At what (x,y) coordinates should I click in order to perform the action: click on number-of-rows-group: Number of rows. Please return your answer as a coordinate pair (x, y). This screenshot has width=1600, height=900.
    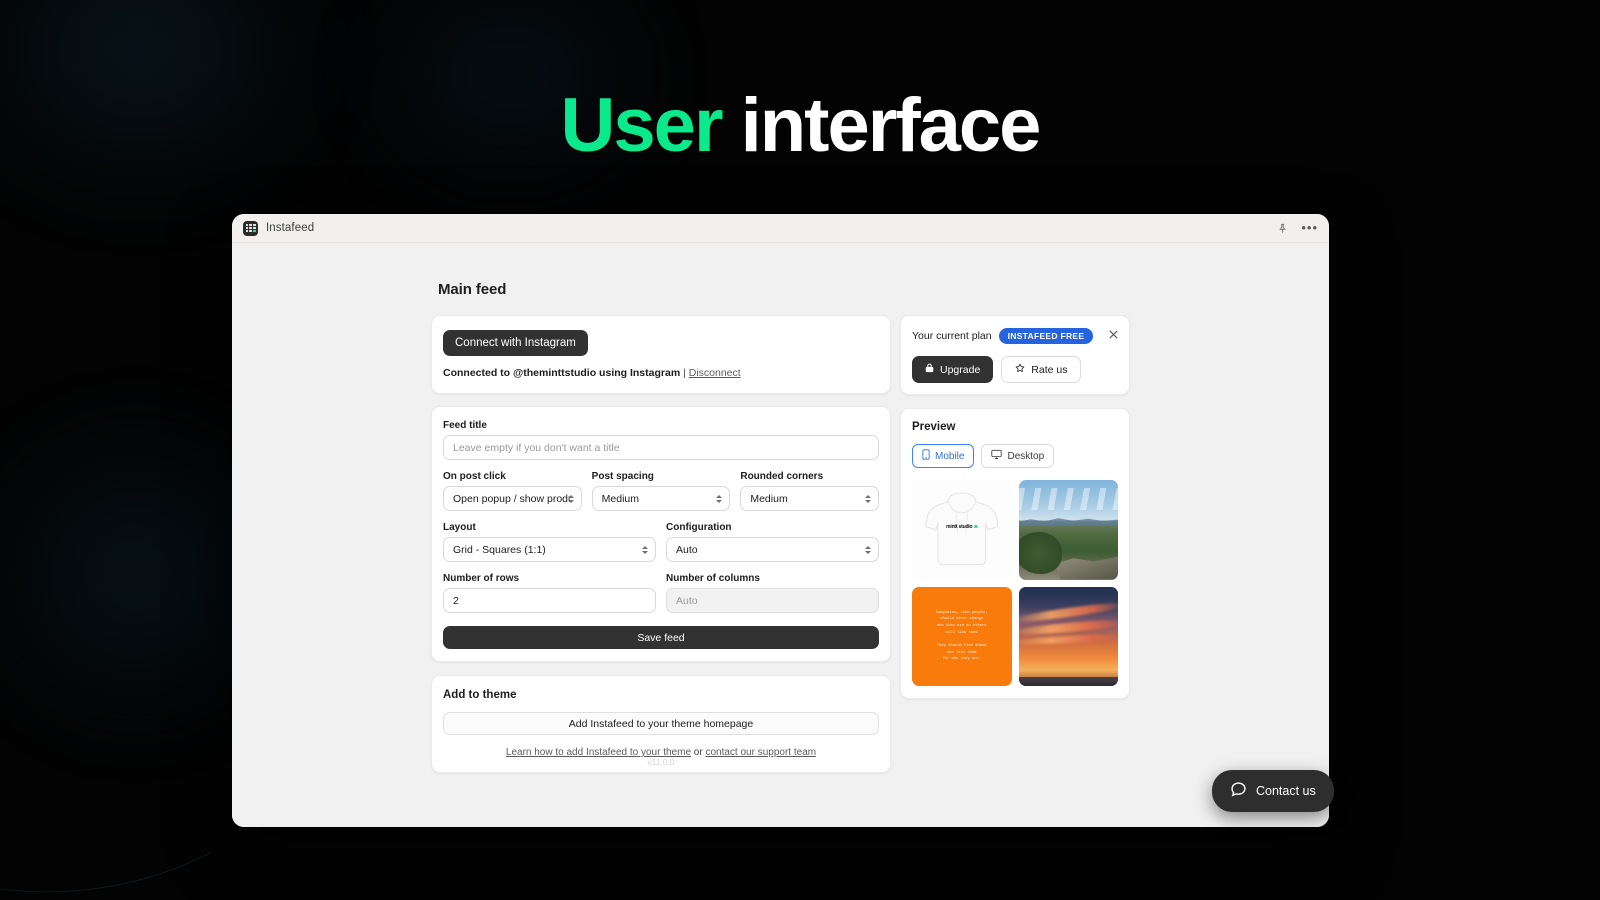
    Looking at the image, I should click on (549, 593).